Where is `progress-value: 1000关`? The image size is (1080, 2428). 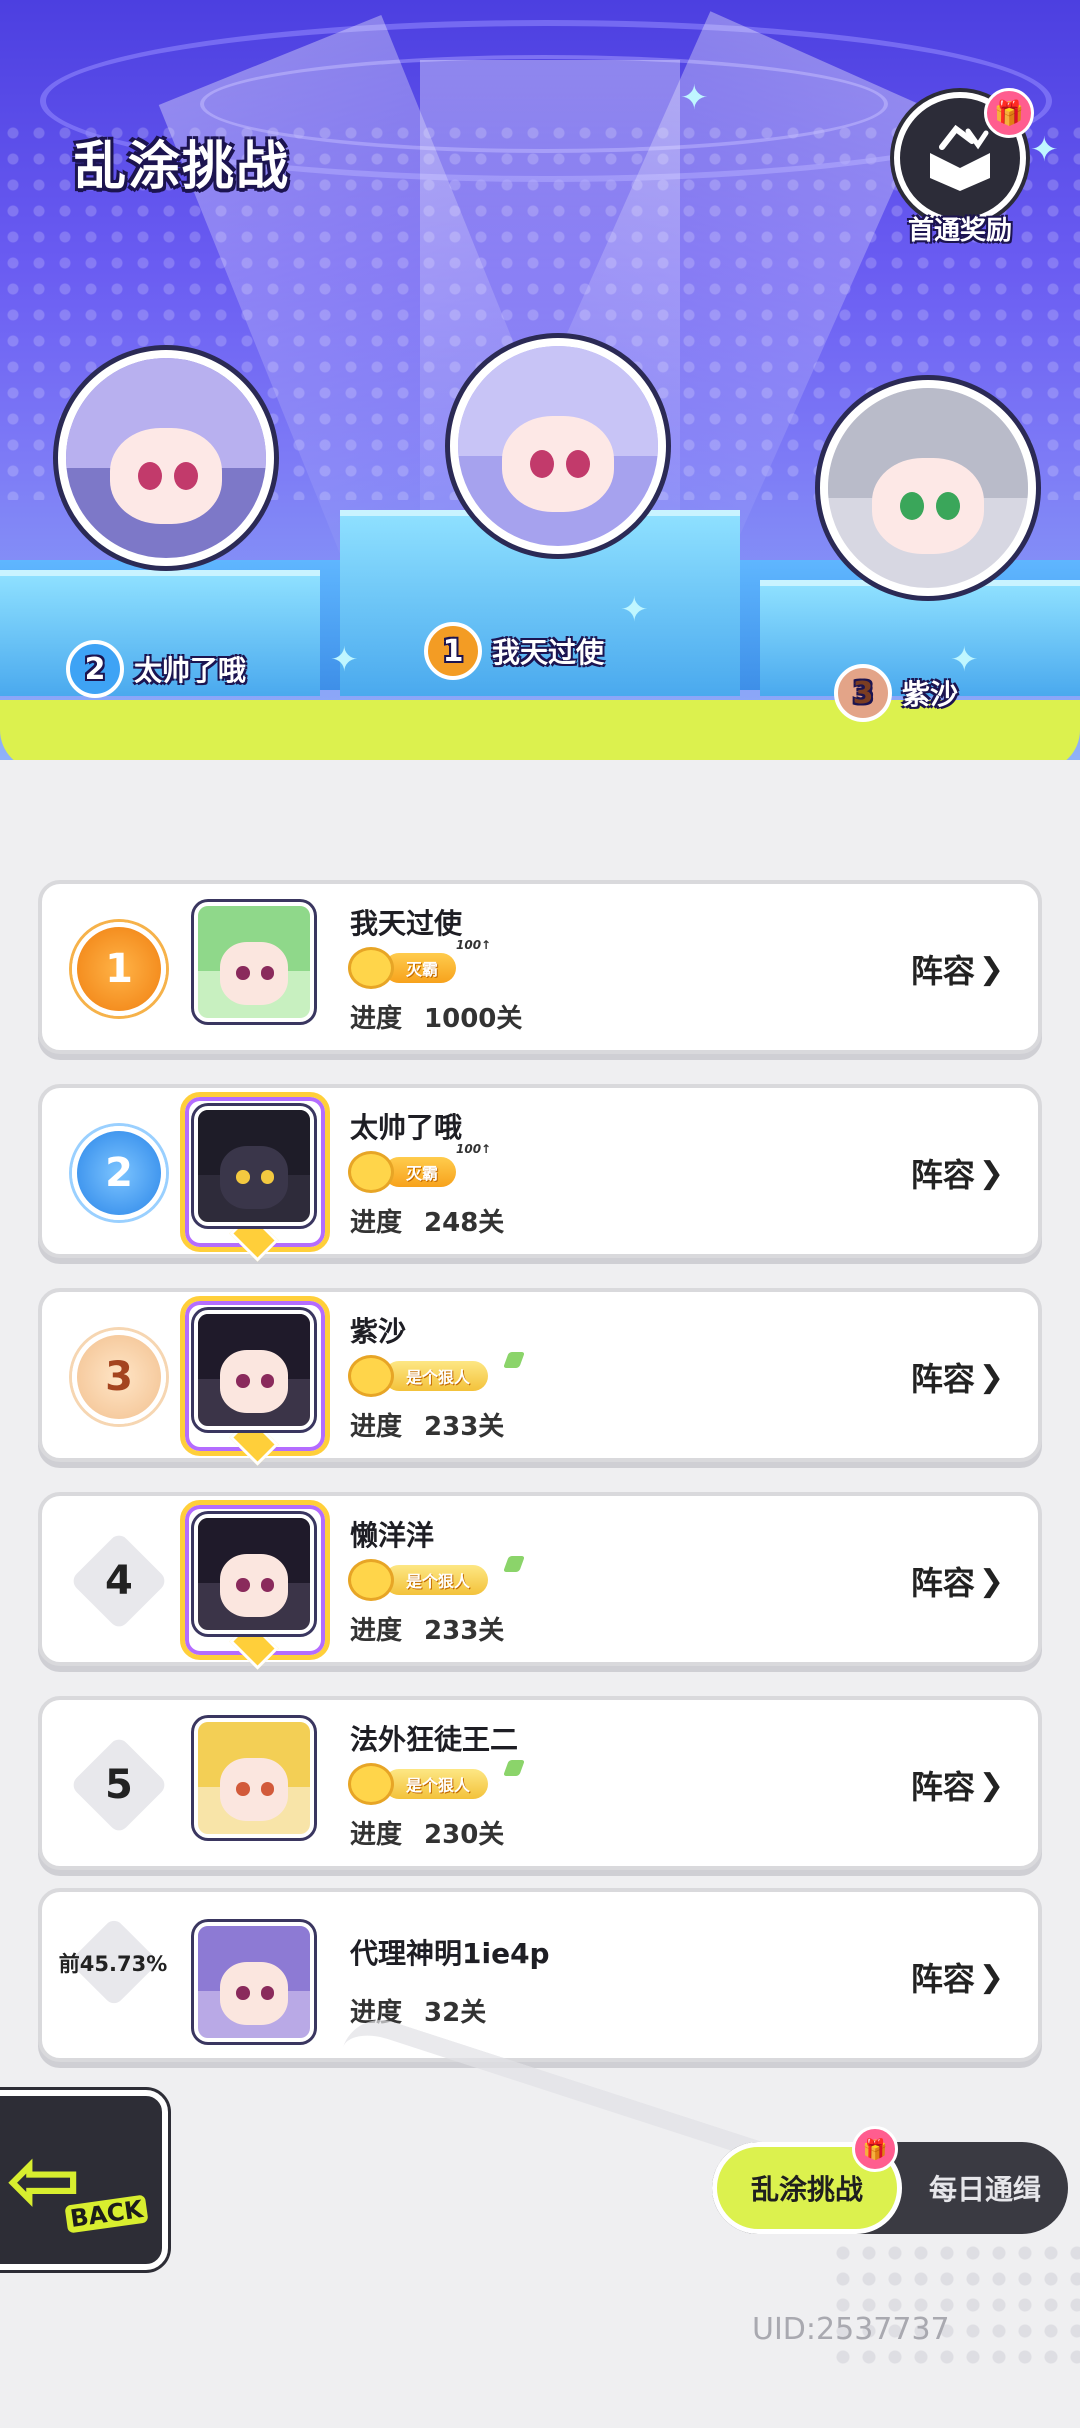 progress-value: 1000关 is located at coordinates (473, 1019).